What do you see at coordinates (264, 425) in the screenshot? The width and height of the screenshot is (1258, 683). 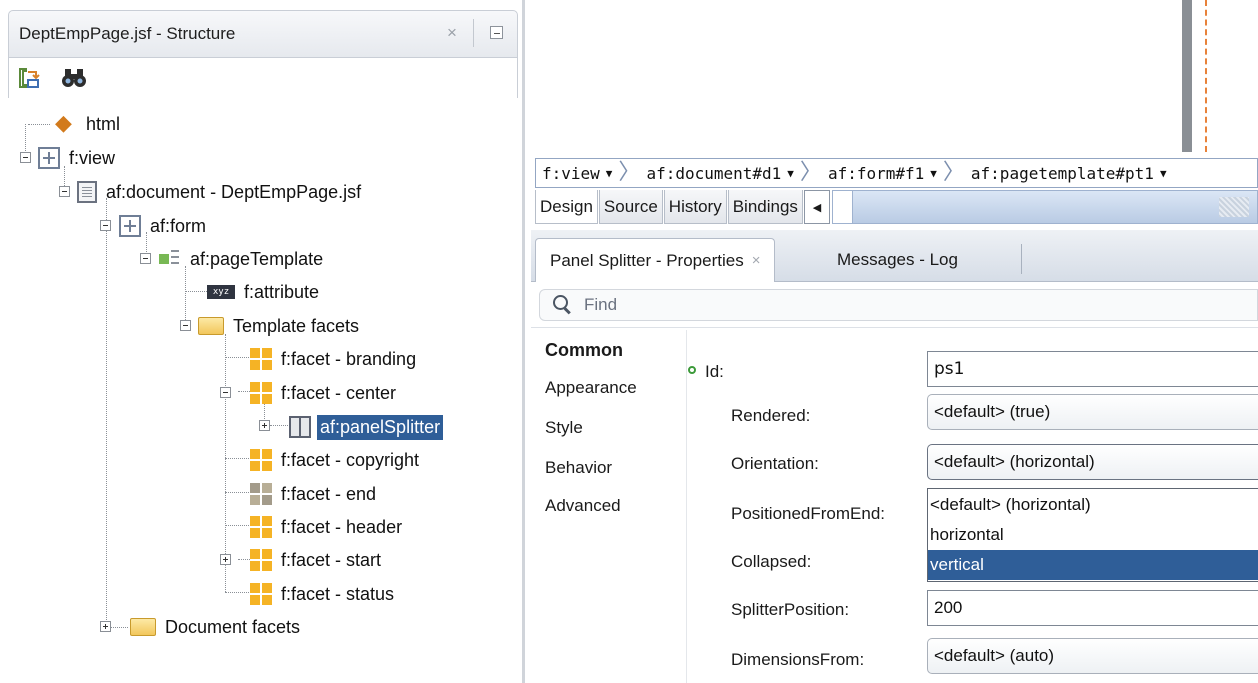 I see `tree-expander-panelsplitter` at bounding box center [264, 425].